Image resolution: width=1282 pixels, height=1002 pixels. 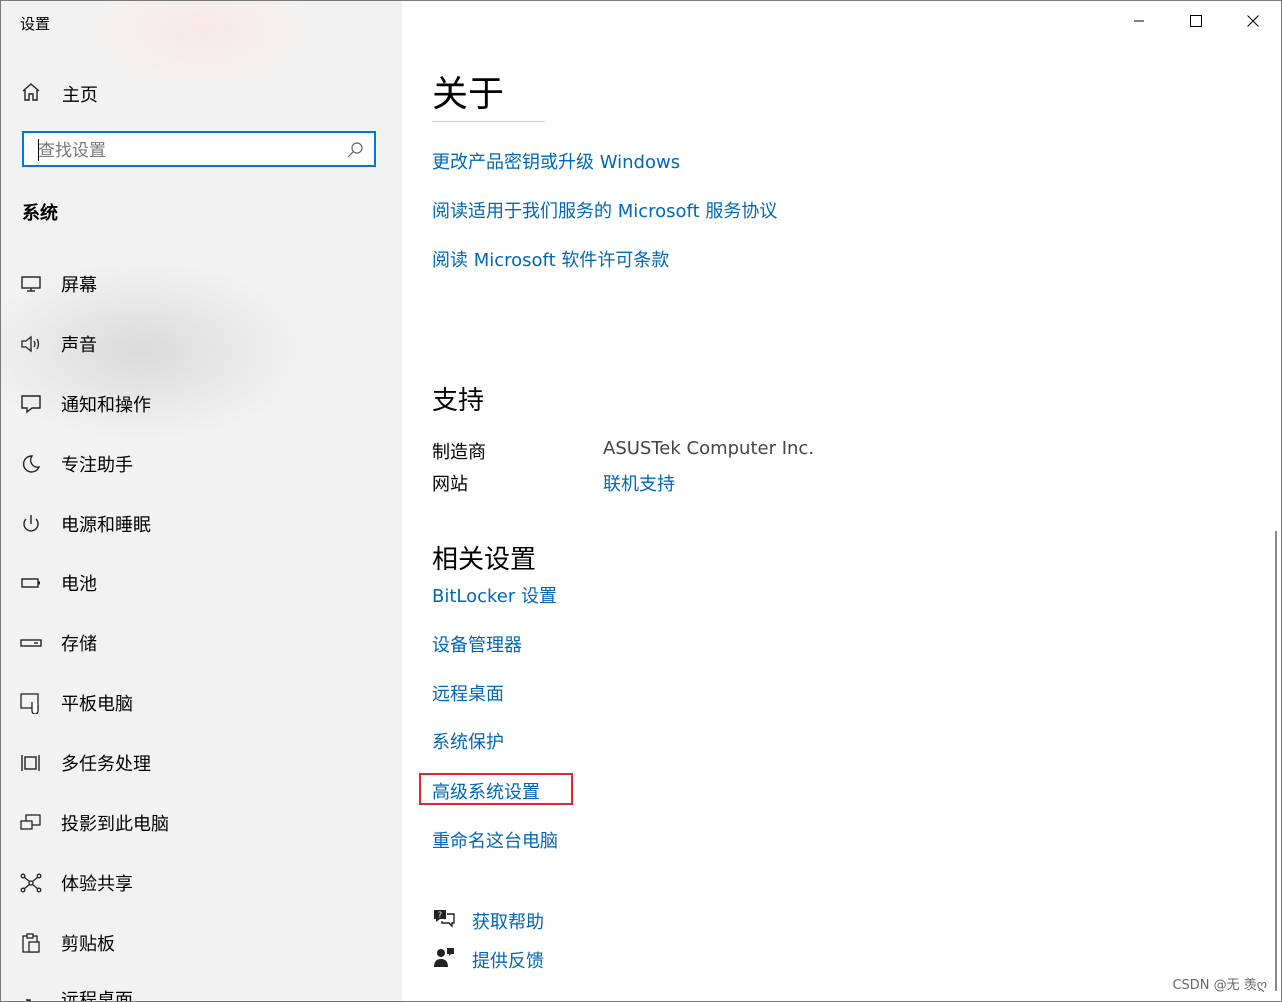 What do you see at coordinates (31, 404) in the screenshot?
I see `notification-icon` at bounding box center [31, 404].